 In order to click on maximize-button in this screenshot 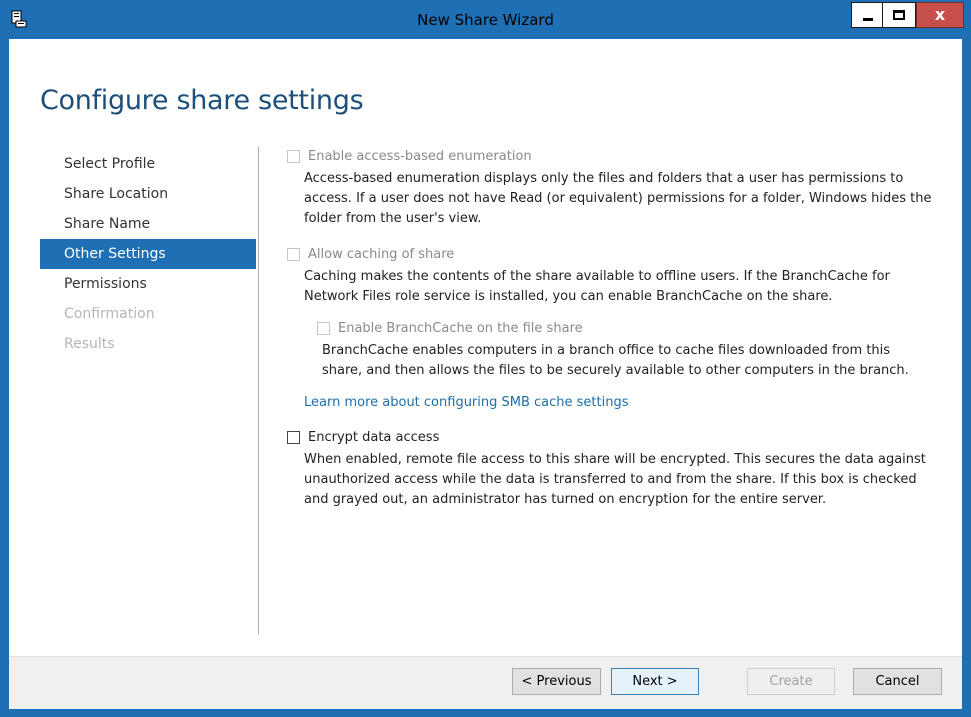, I will do `click(899, 15)`.